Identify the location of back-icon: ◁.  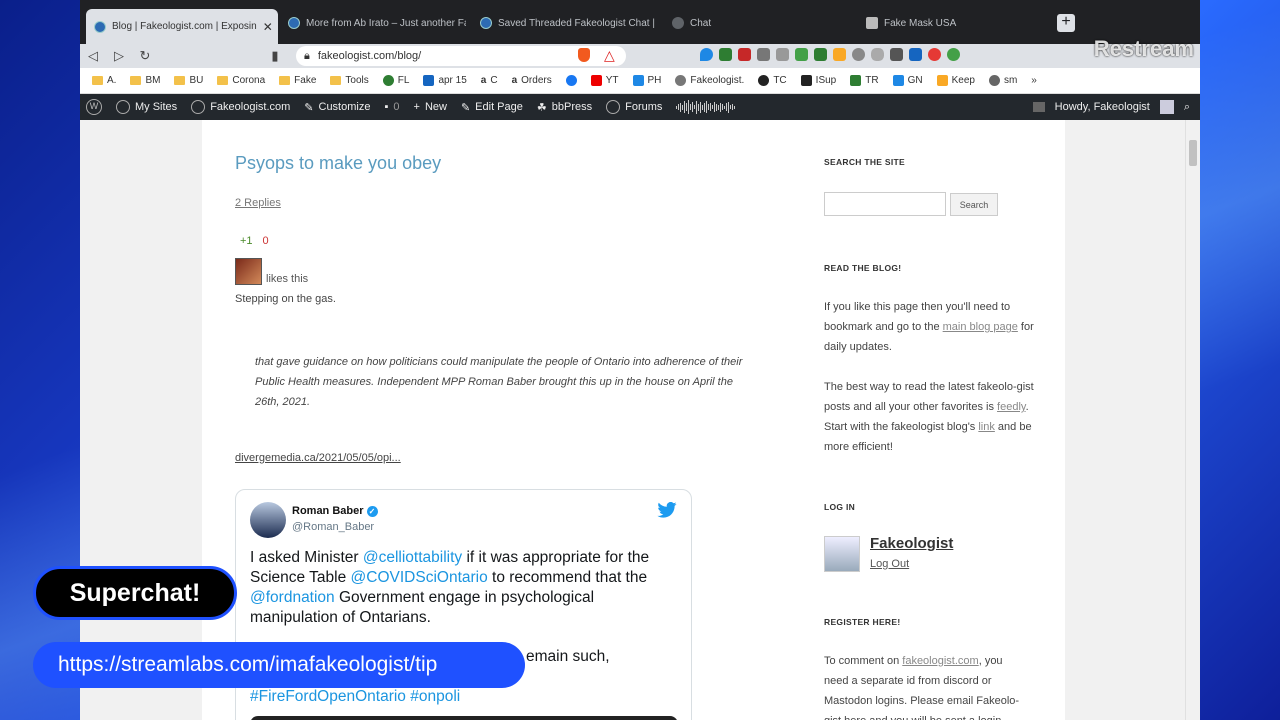
(93, 56).